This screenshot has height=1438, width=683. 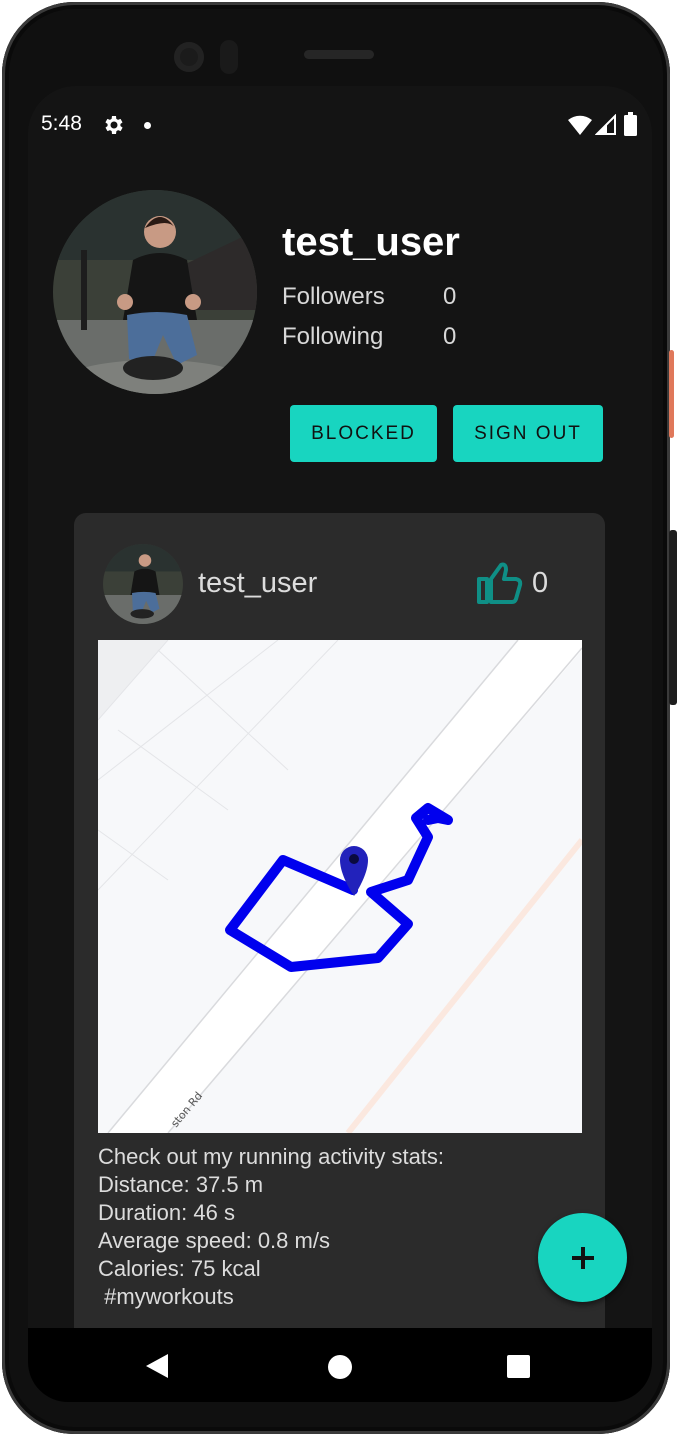 I want to click on following-count: 0, so click(x=449, y=337).